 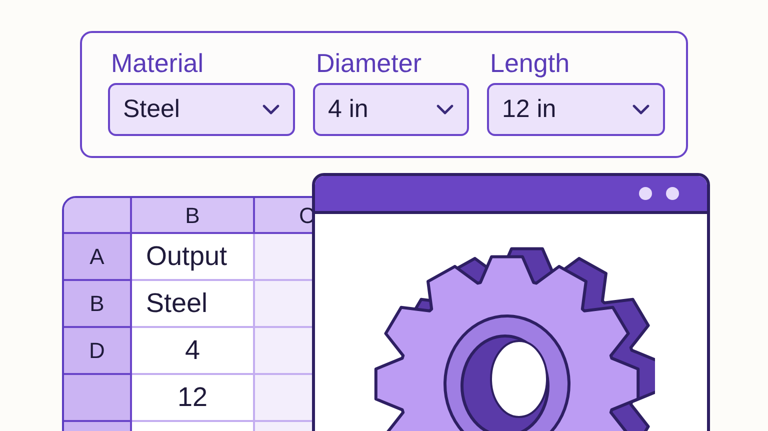 I want to click on field-label: Diameter, so click(x=368, y=63).